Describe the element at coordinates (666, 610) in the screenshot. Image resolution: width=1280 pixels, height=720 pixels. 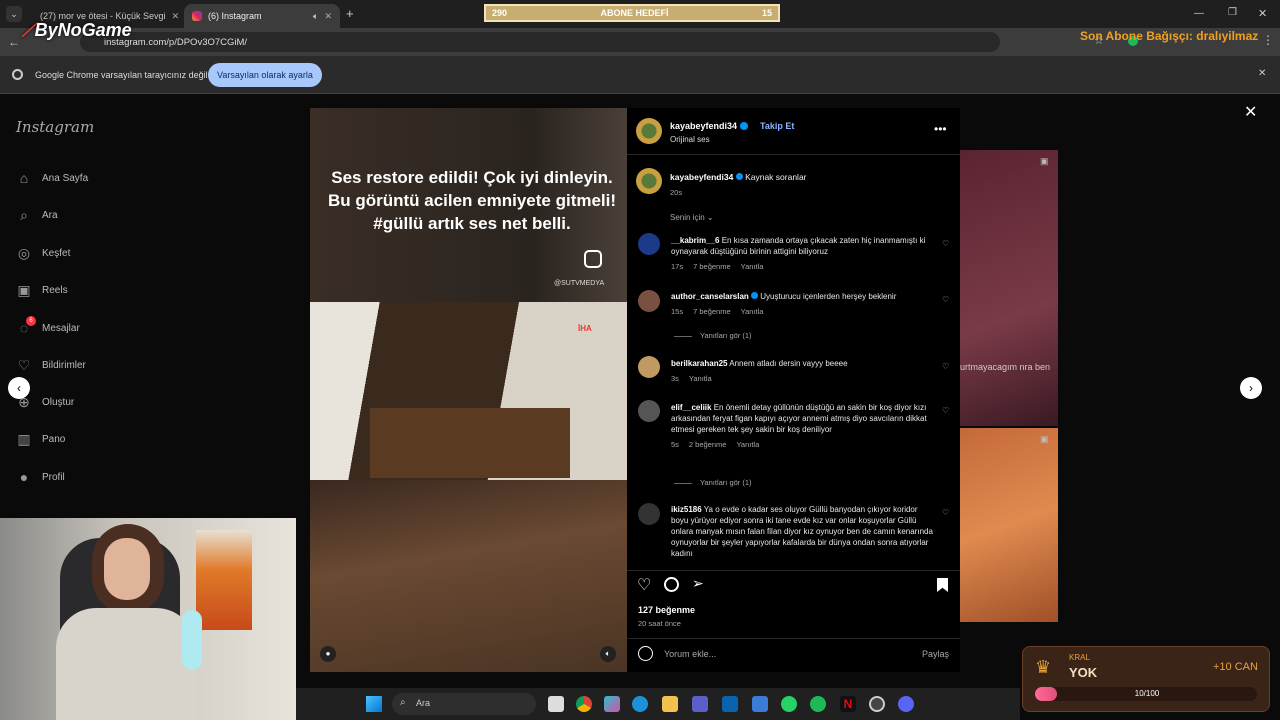
I see `likes-count: 127 beğenme` at that location.